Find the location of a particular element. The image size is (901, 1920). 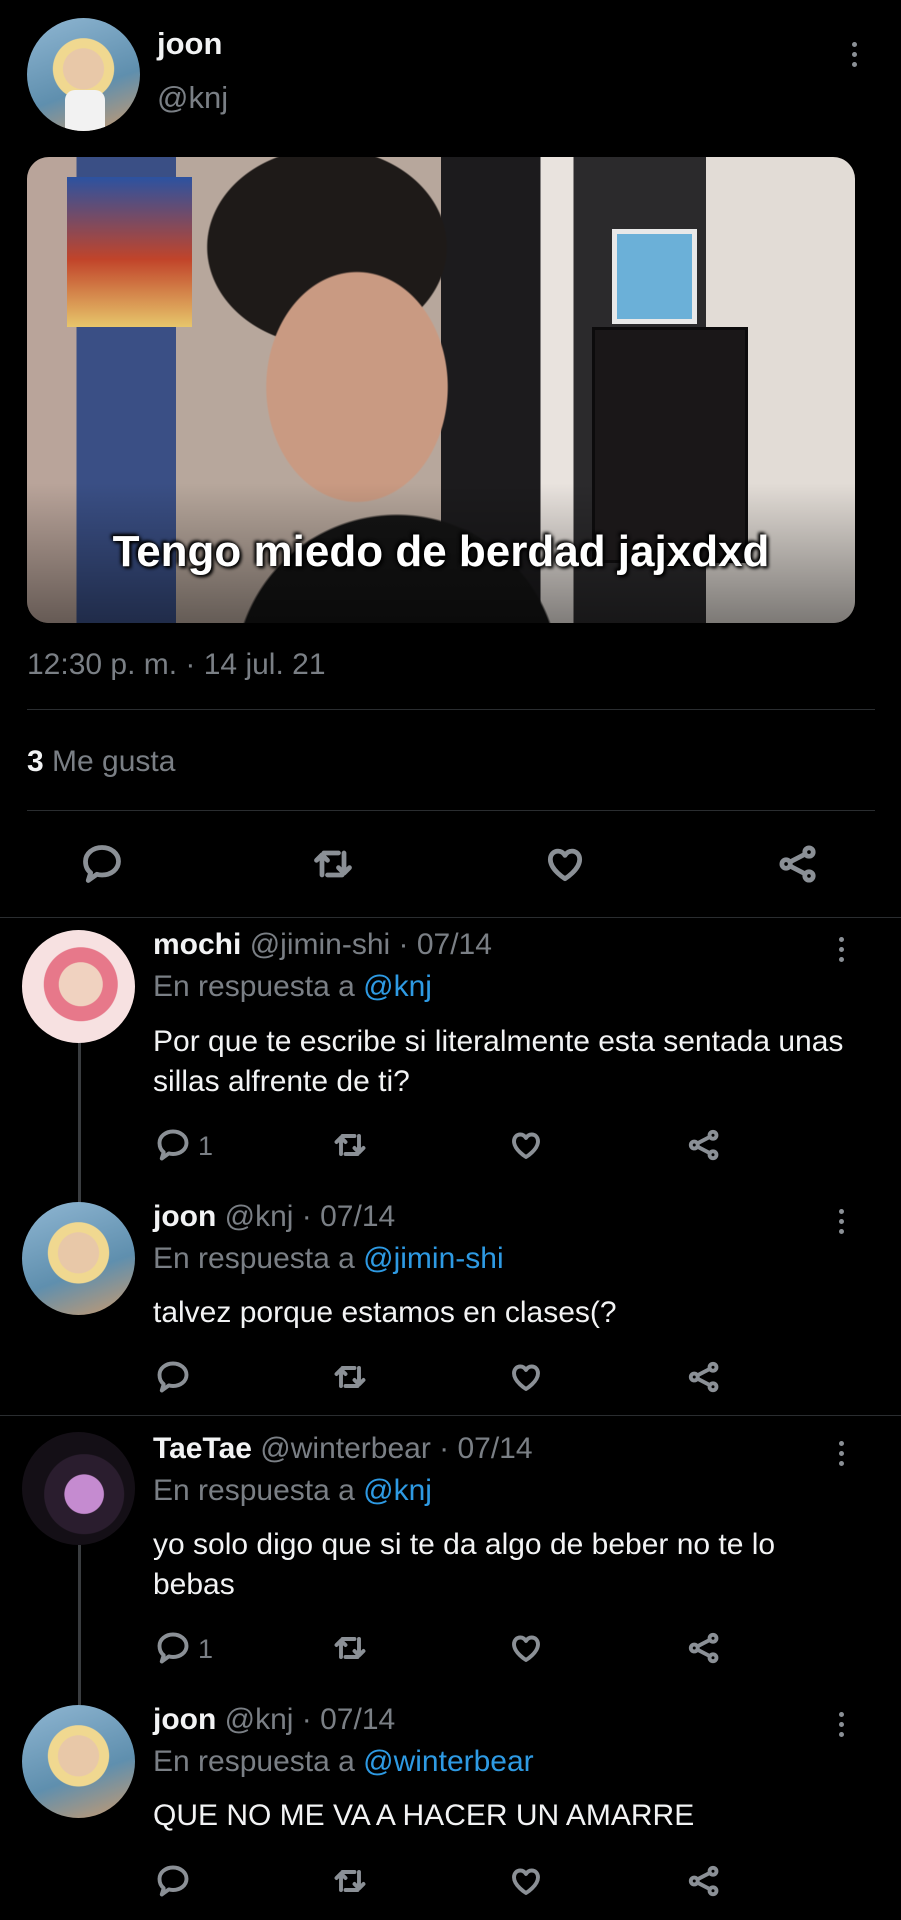

main-author-handle: @knj is located at coordinates (192, 98).